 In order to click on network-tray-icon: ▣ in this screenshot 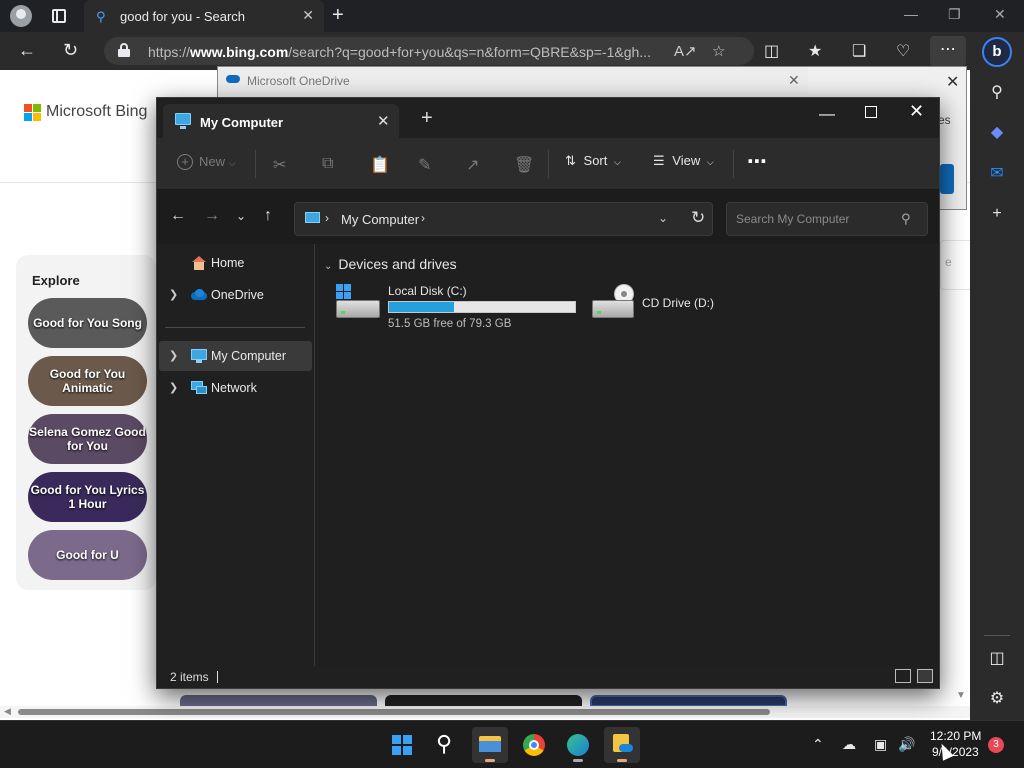, I will do `click(880, 744)`.